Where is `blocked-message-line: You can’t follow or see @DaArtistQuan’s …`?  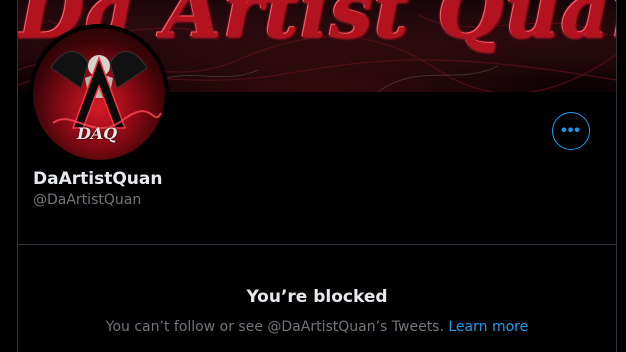 blocked-message-line: You can’t follow or see @DaArtistQuan’s … is located at coordinates (317, 327).